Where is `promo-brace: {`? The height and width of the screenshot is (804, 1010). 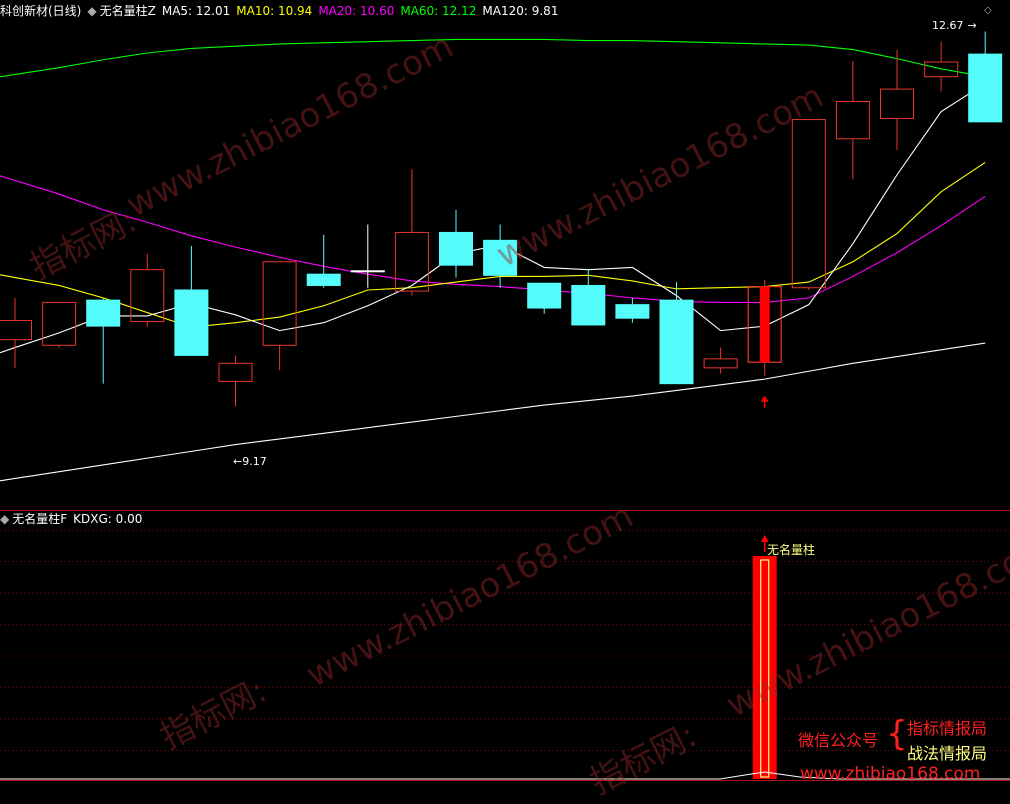
promo-brace: { is located at coordinates (897, 734).